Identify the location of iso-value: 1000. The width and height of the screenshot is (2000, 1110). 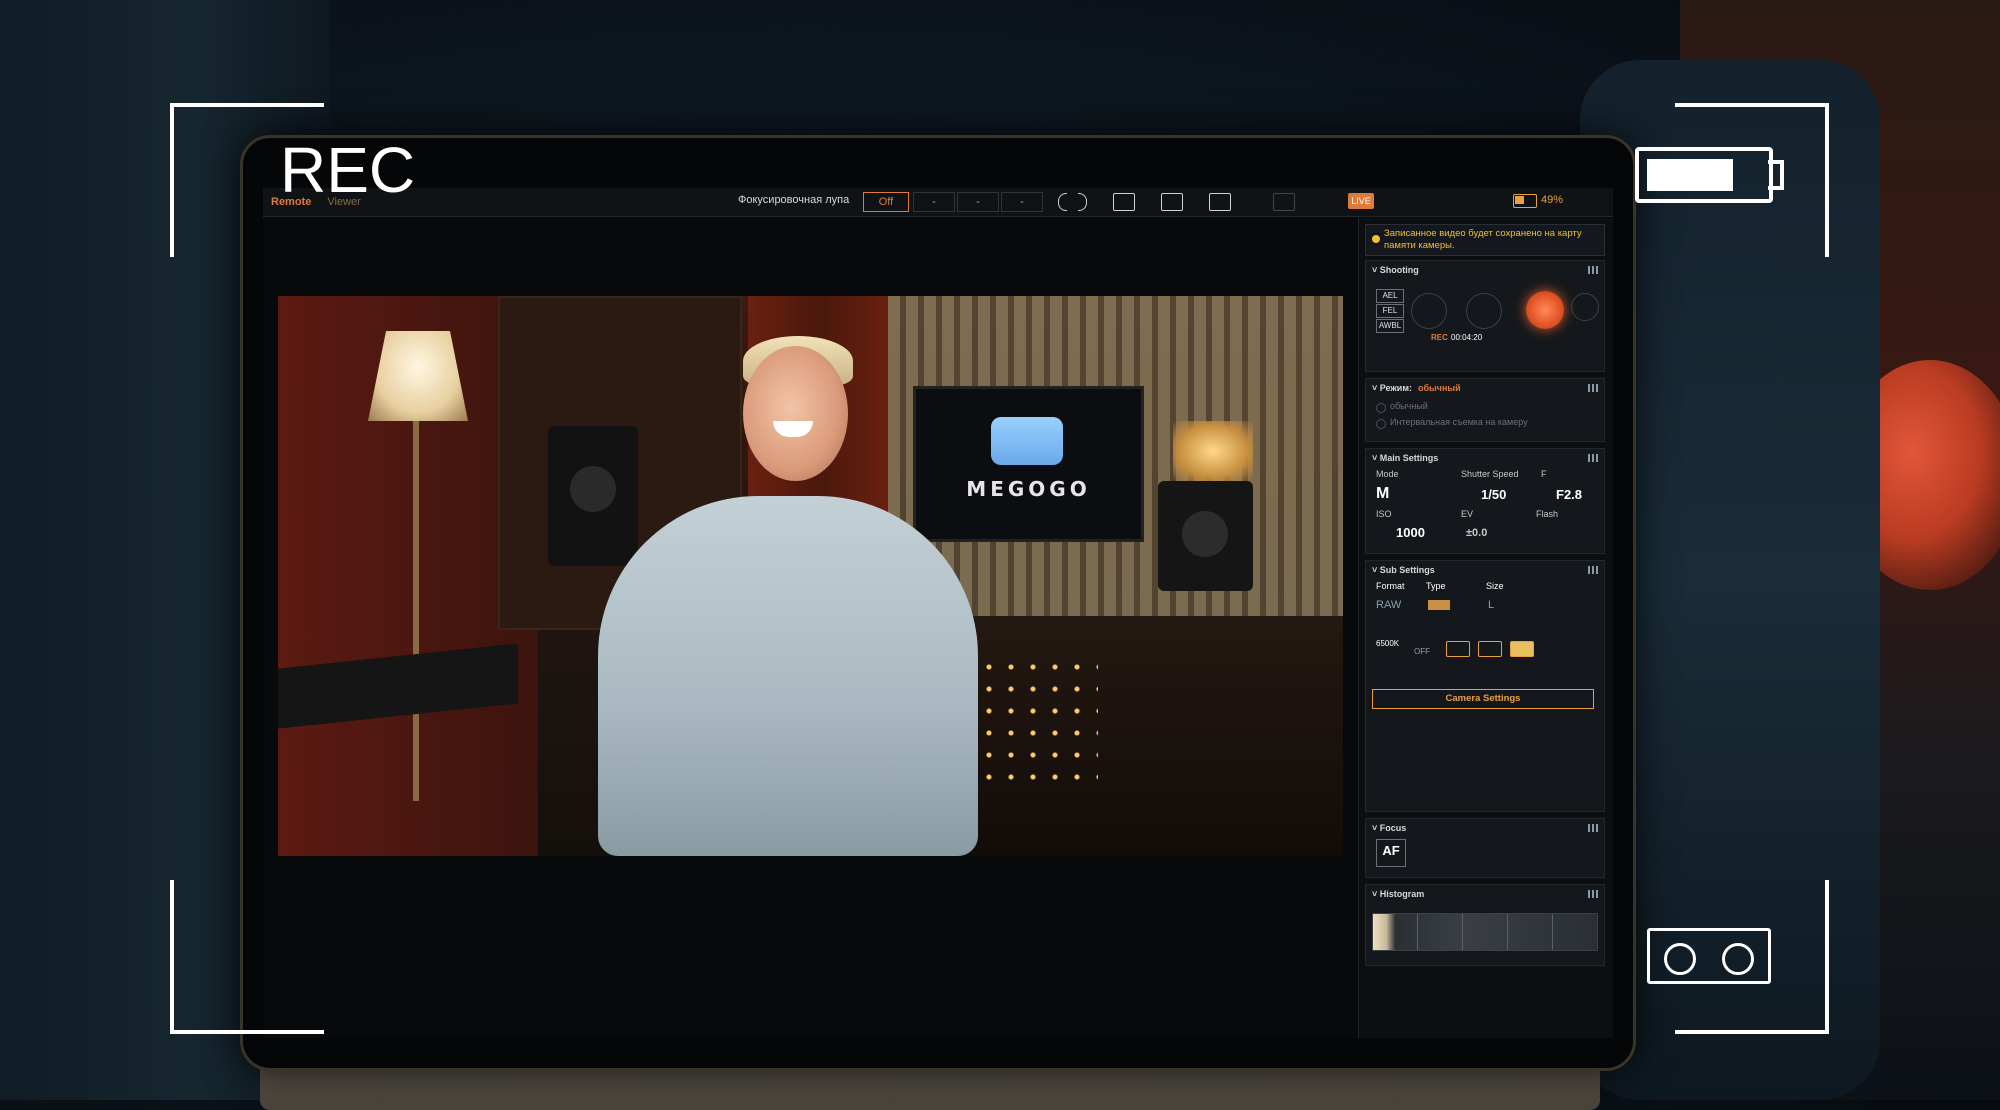
(1410, 532).